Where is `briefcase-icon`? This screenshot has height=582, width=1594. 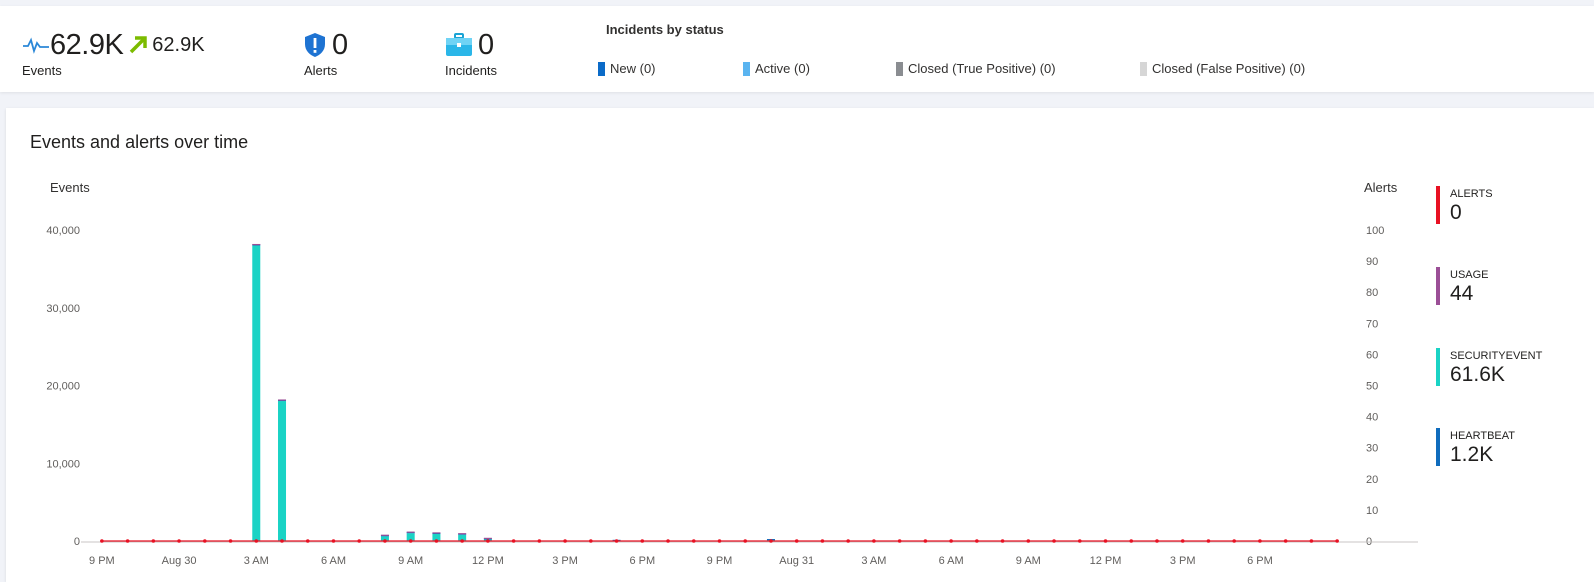 briefcase-icon is located at coordinates (459, 45).